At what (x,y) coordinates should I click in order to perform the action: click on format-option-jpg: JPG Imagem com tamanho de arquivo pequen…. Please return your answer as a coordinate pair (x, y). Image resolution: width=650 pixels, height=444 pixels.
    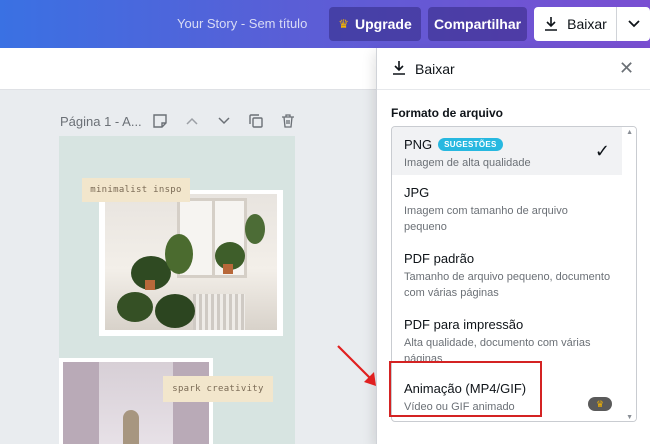
    Looking at the image, I should click on (508, 210).